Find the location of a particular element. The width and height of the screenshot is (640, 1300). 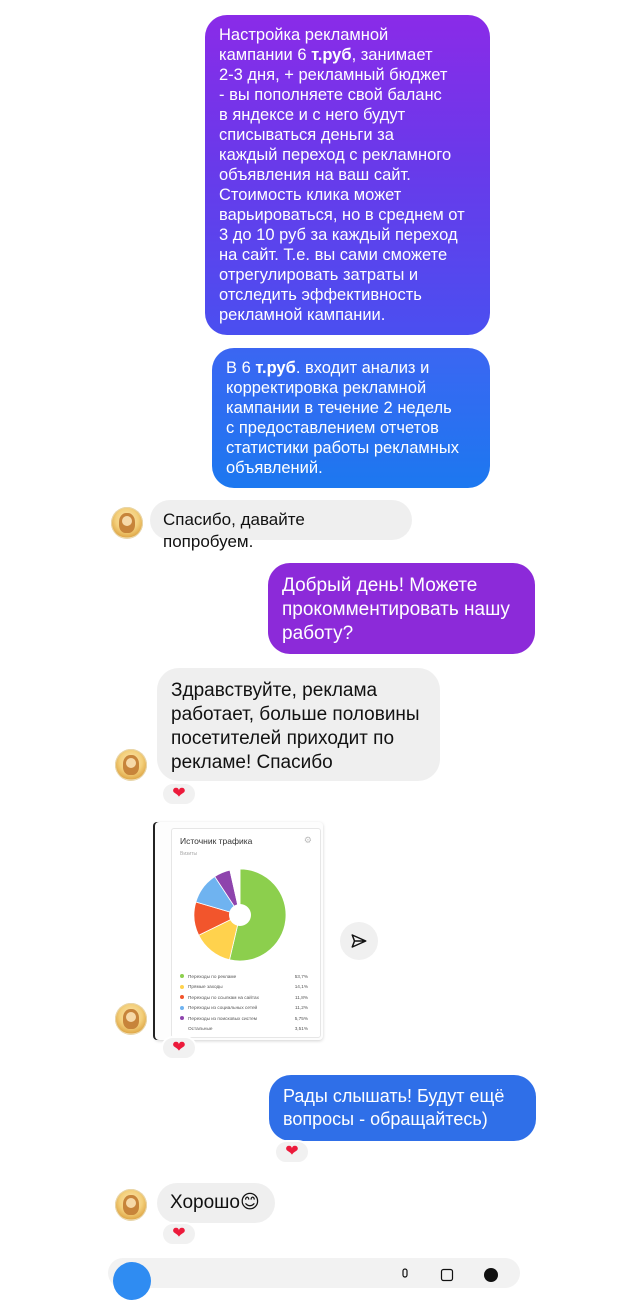

share-button is located at coordinates (359, 941).